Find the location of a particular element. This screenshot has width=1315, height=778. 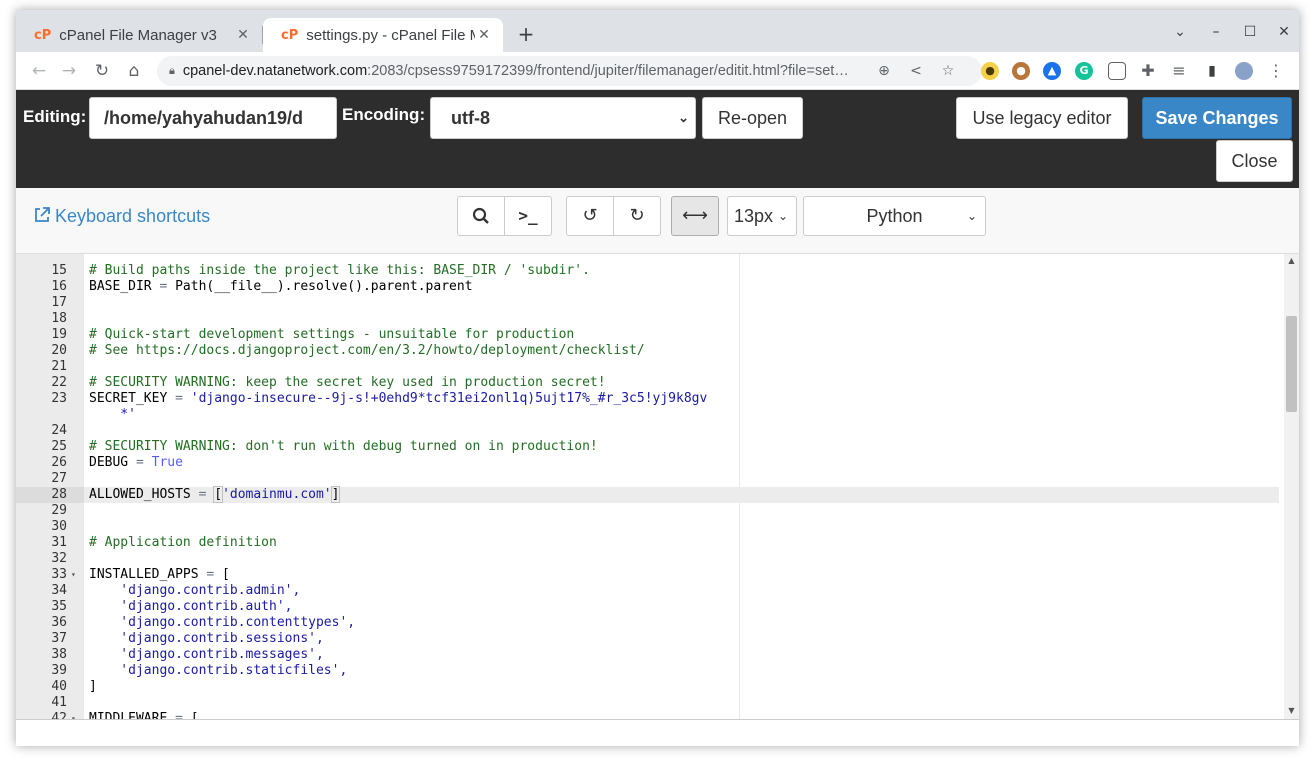

line-number: 24 is located at coordinates (59, 430).